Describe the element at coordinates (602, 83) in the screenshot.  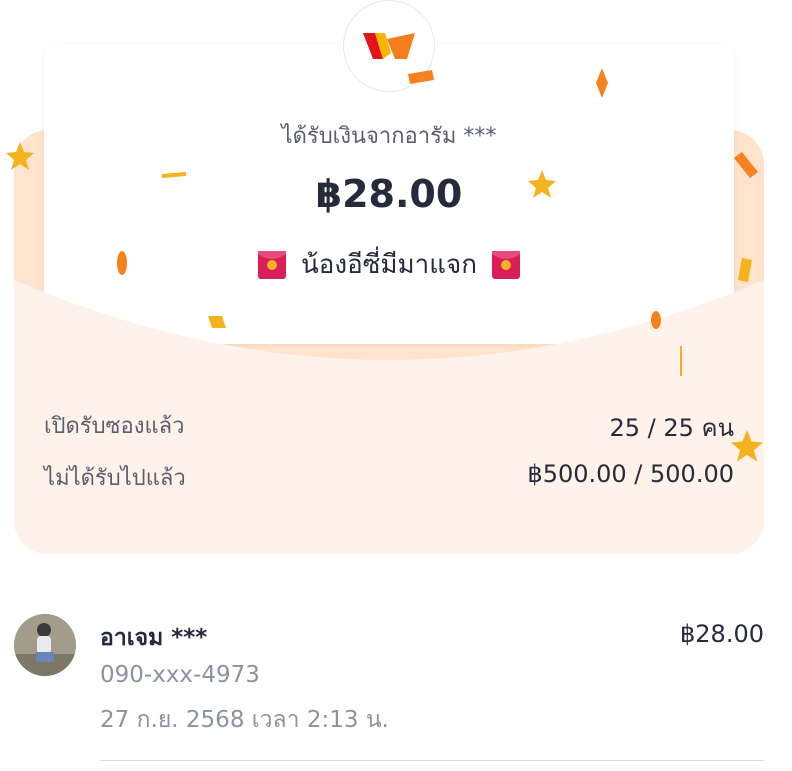
I see `confetti-diamond-icon` at that location.